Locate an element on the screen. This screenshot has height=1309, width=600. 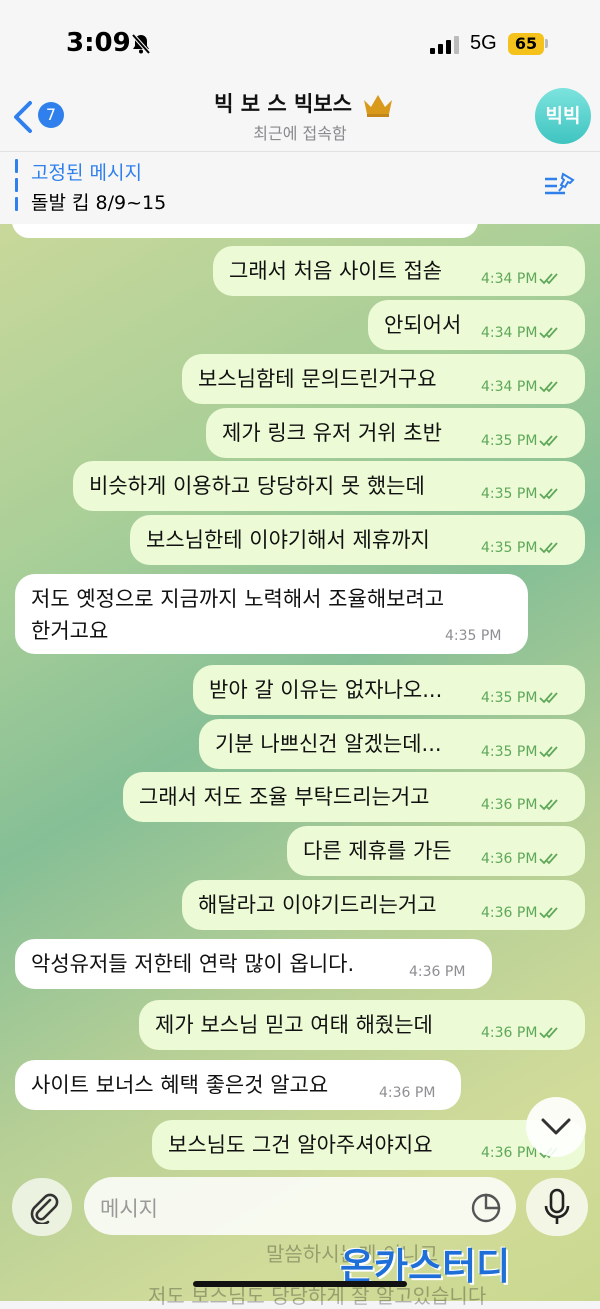
pinned-title: 고정된 메시지 is located at coordinates (86, 173).